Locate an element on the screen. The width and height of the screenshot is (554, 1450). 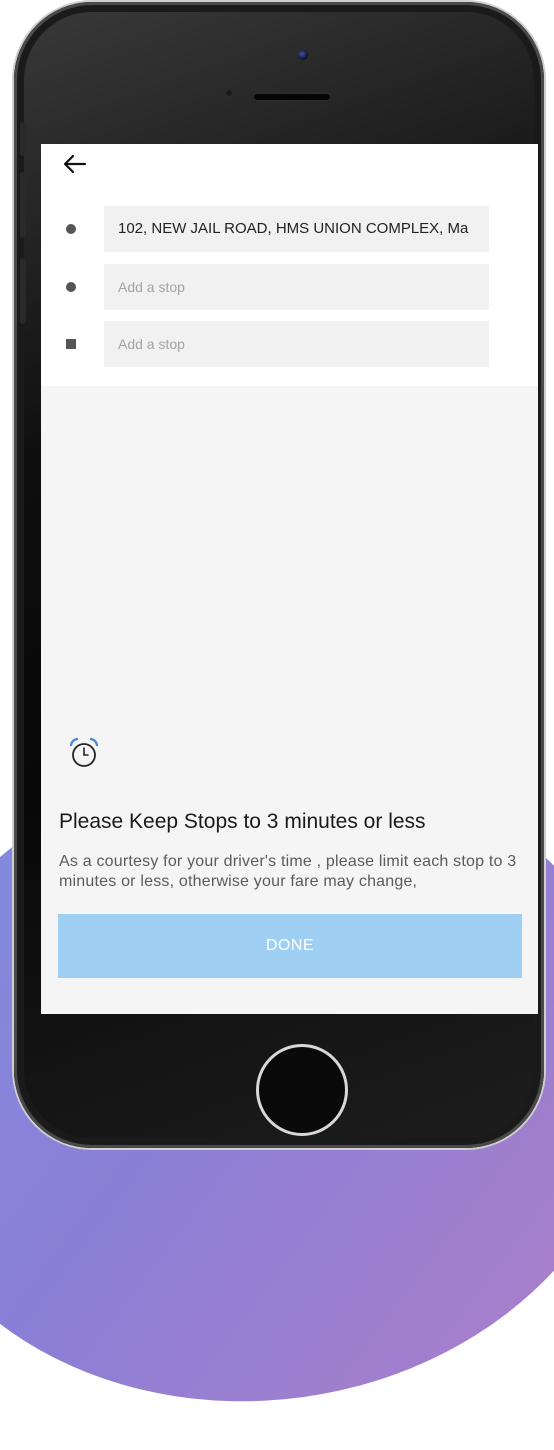
stop-row-2: Add a stop is located at coordinates (289, 344).